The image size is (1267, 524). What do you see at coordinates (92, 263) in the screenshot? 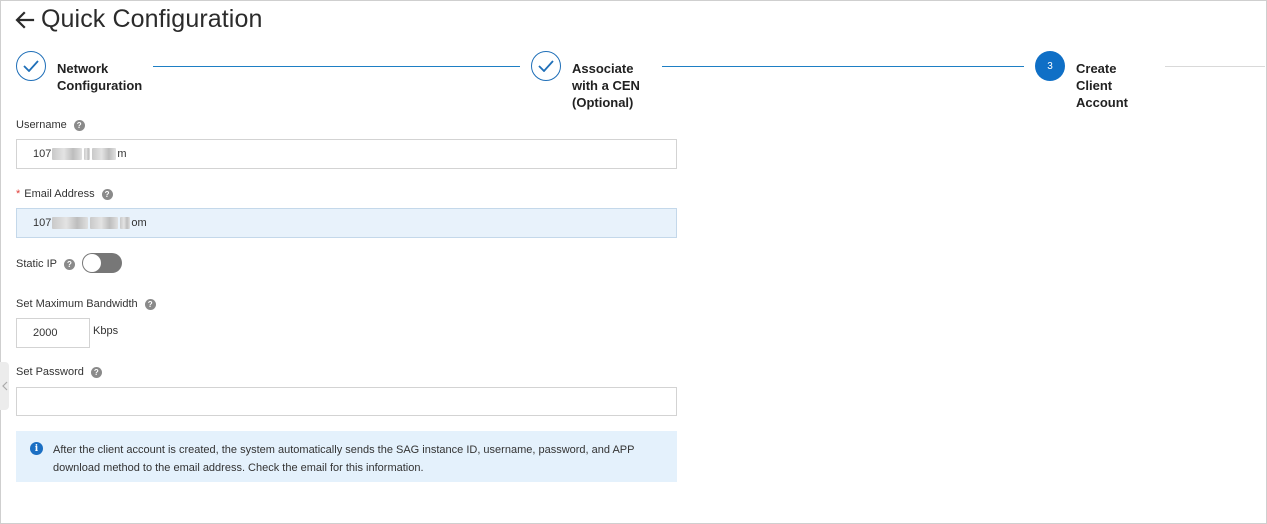
I see `toggle-knob` at bounding box center [92, 263].